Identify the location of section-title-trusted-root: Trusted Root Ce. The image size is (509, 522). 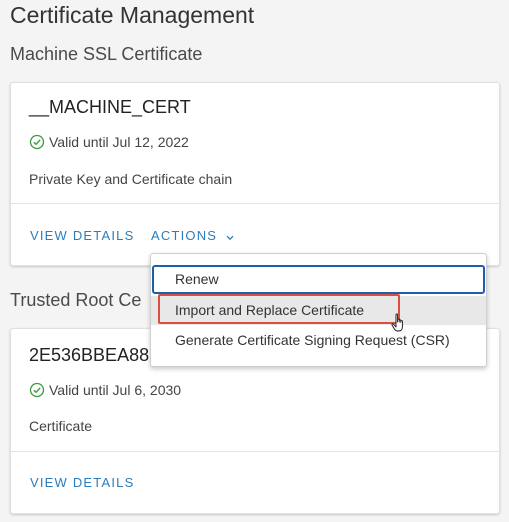
(76, 300).